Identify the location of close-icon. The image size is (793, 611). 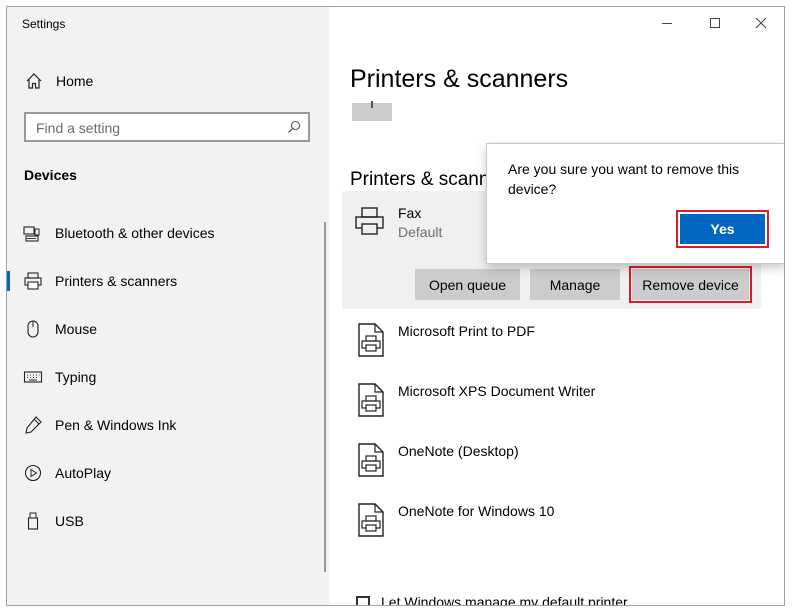
(761, 23).